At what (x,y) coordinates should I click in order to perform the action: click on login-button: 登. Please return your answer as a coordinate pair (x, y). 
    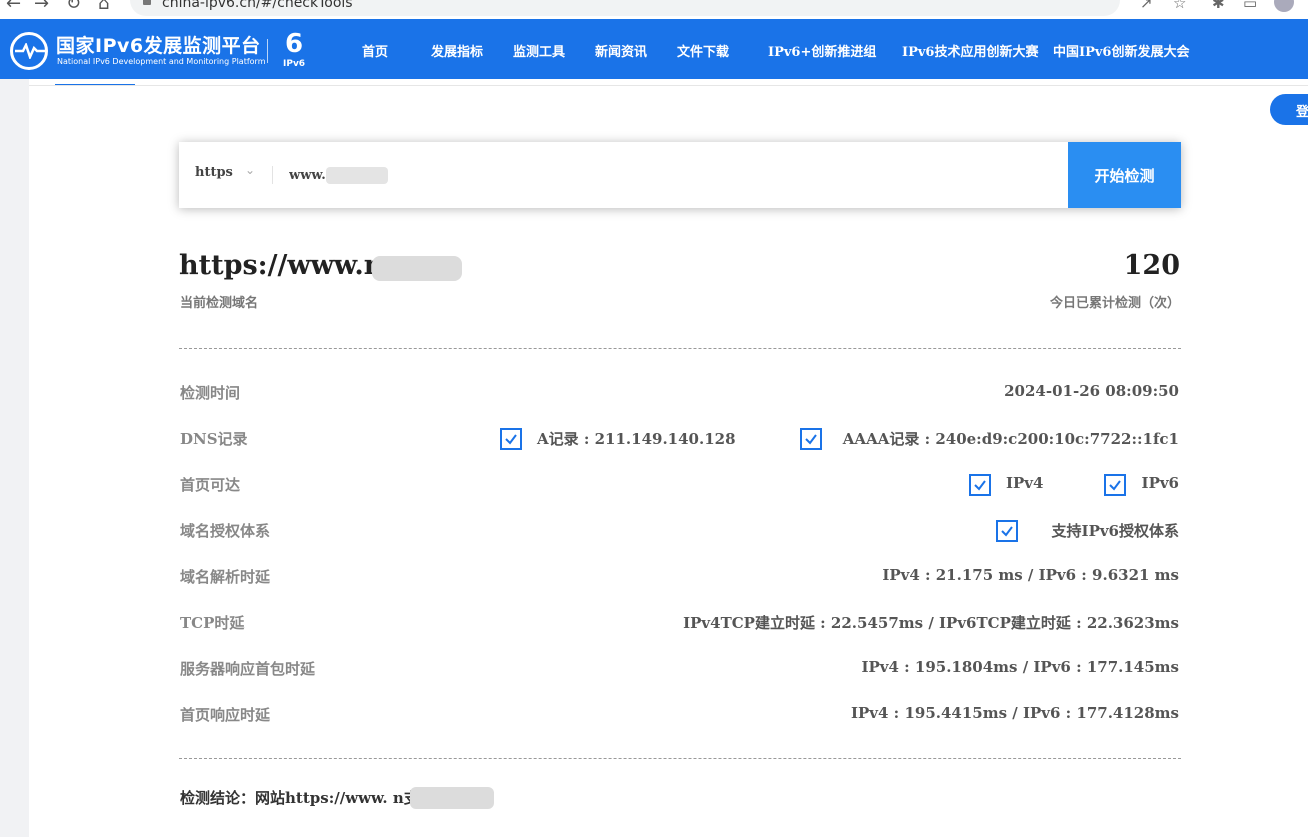
    Looking at the image, I should click on (1289, 109).